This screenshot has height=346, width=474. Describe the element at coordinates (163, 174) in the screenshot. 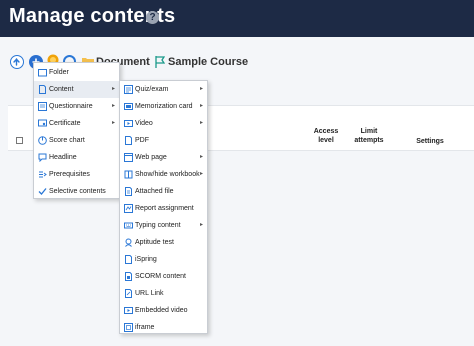

I see `submenu-item-show-hide-workbook: Show/hide workbook ▸` at that location.